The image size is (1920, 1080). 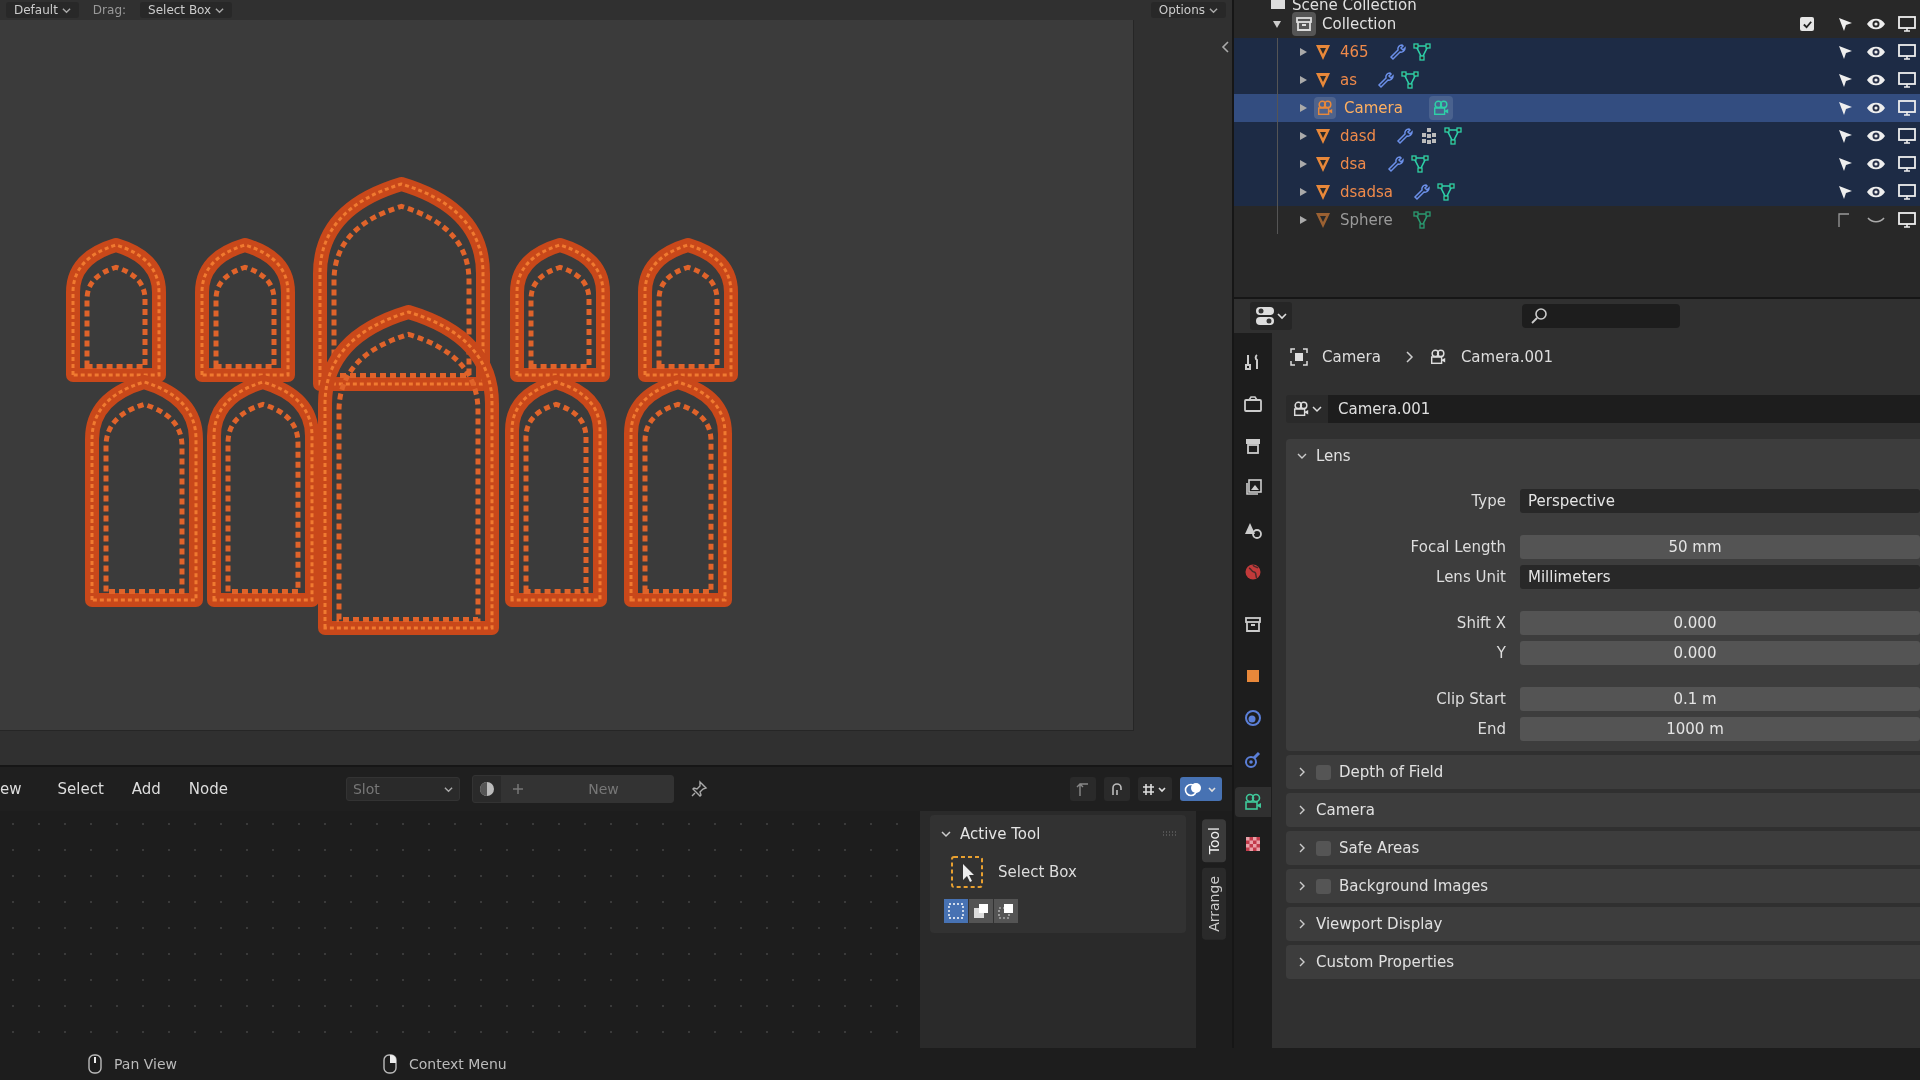 What do you see at coordinates (1214, 904) in the screenshot?
I see `sidebar-tab: Arrange` at bounding box center [1214, 904].